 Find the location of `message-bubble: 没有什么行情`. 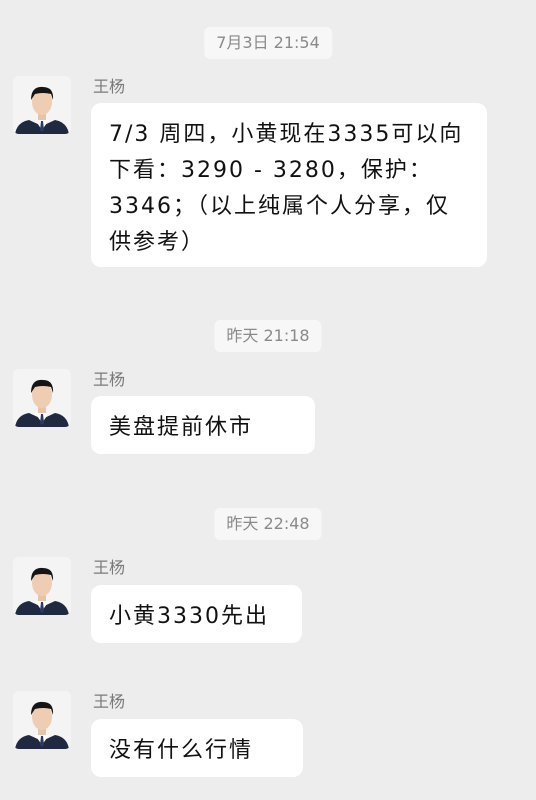

message-bubble: 没有什么行情 is located at coordinates (197, 748).